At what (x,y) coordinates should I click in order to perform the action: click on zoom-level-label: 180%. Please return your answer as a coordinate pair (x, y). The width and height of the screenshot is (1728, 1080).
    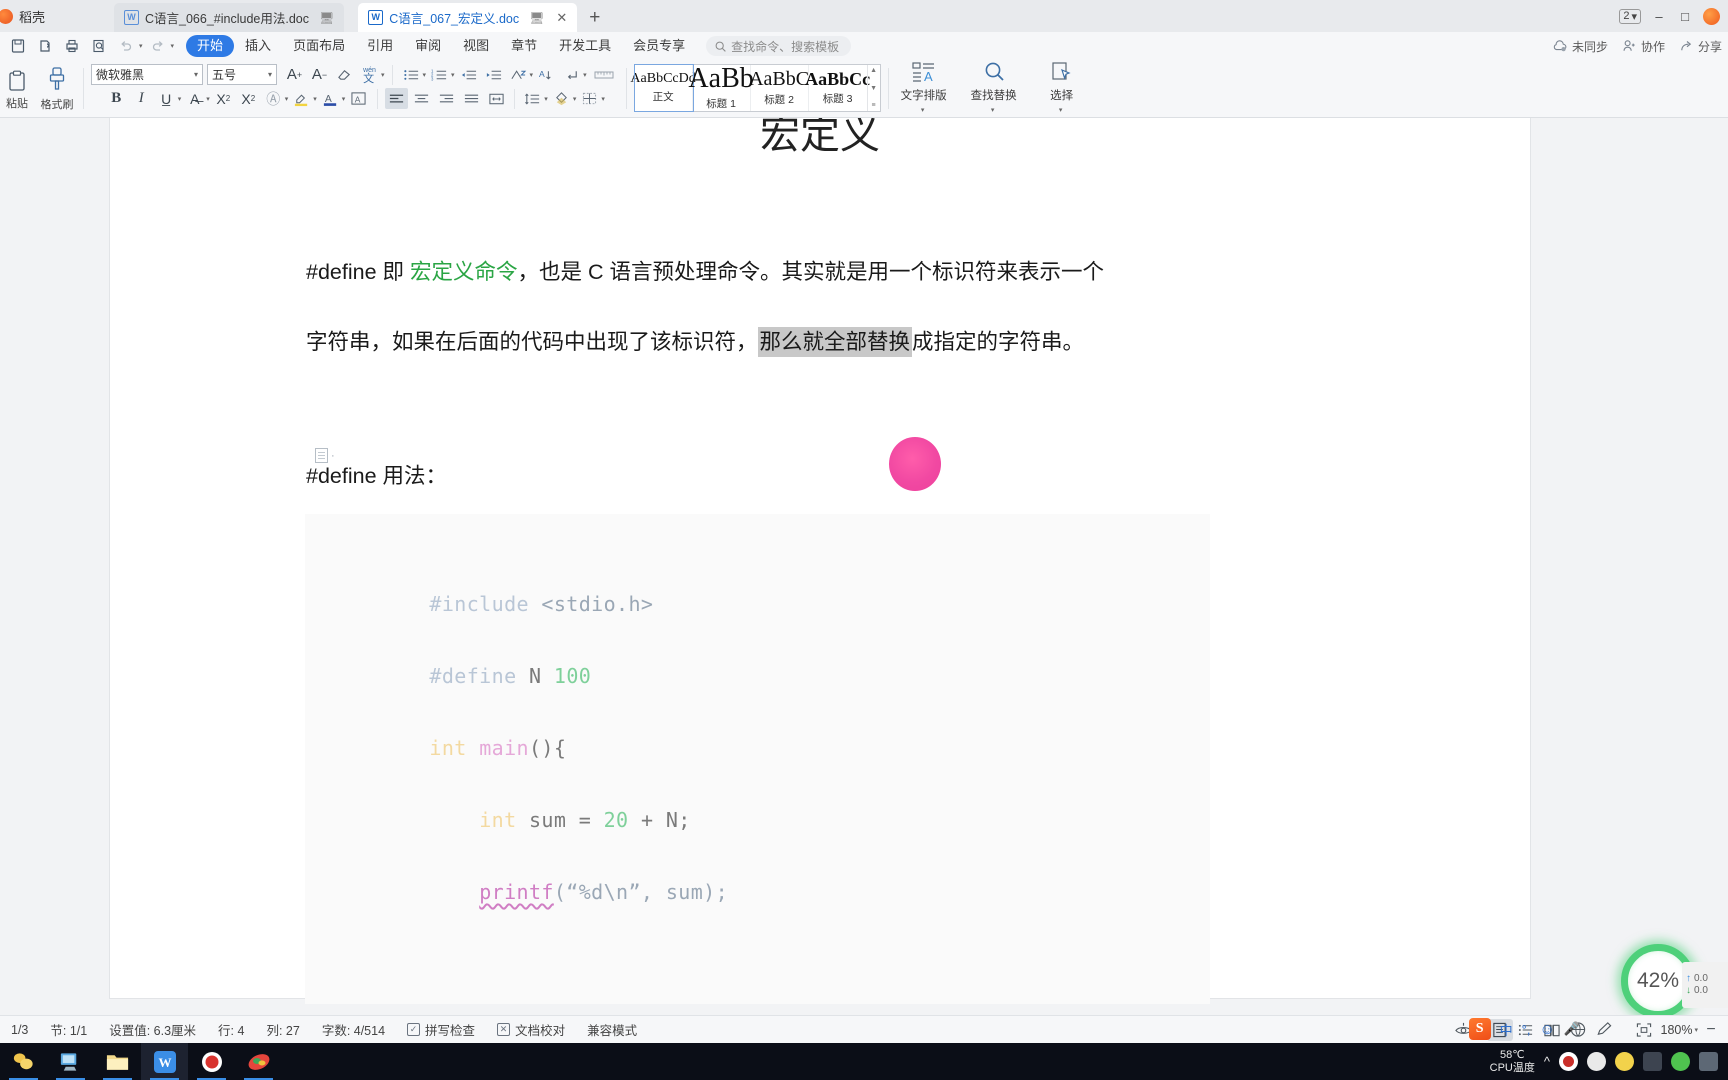
    Looking at the image, I should click on (1677, 1030).